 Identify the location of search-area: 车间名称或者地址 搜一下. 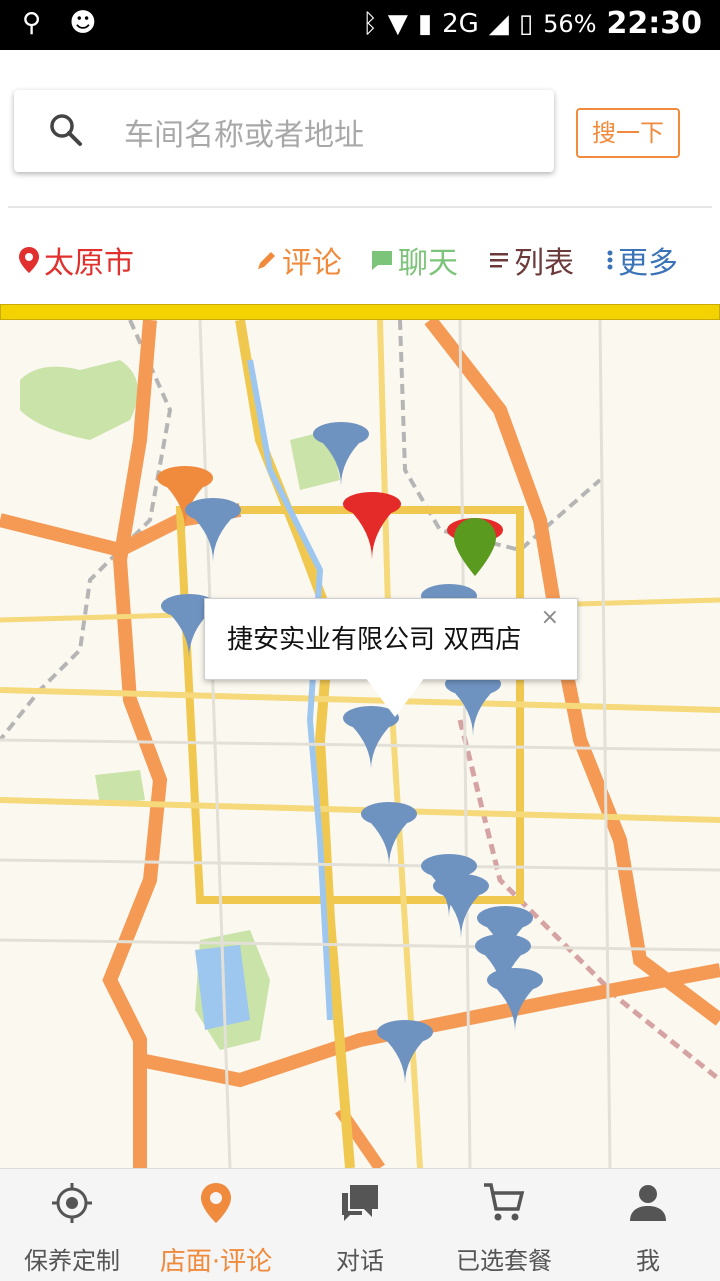
(360, 133).